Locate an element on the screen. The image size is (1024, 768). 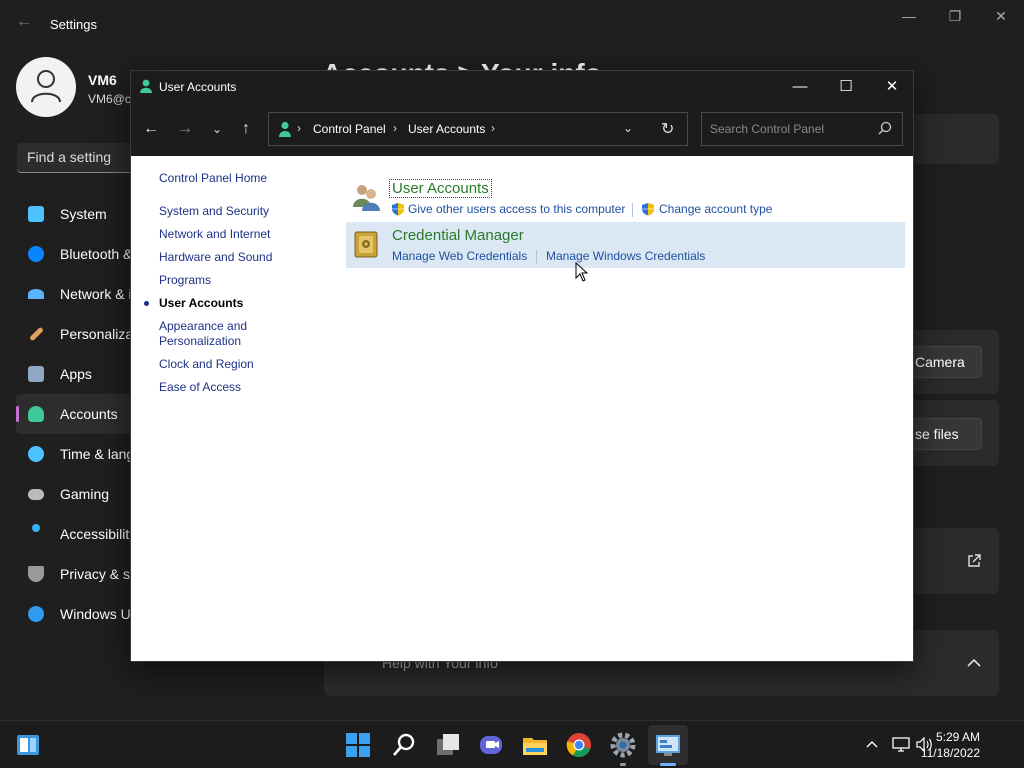
nav-item-system: System is located at coordinates (76, 214).